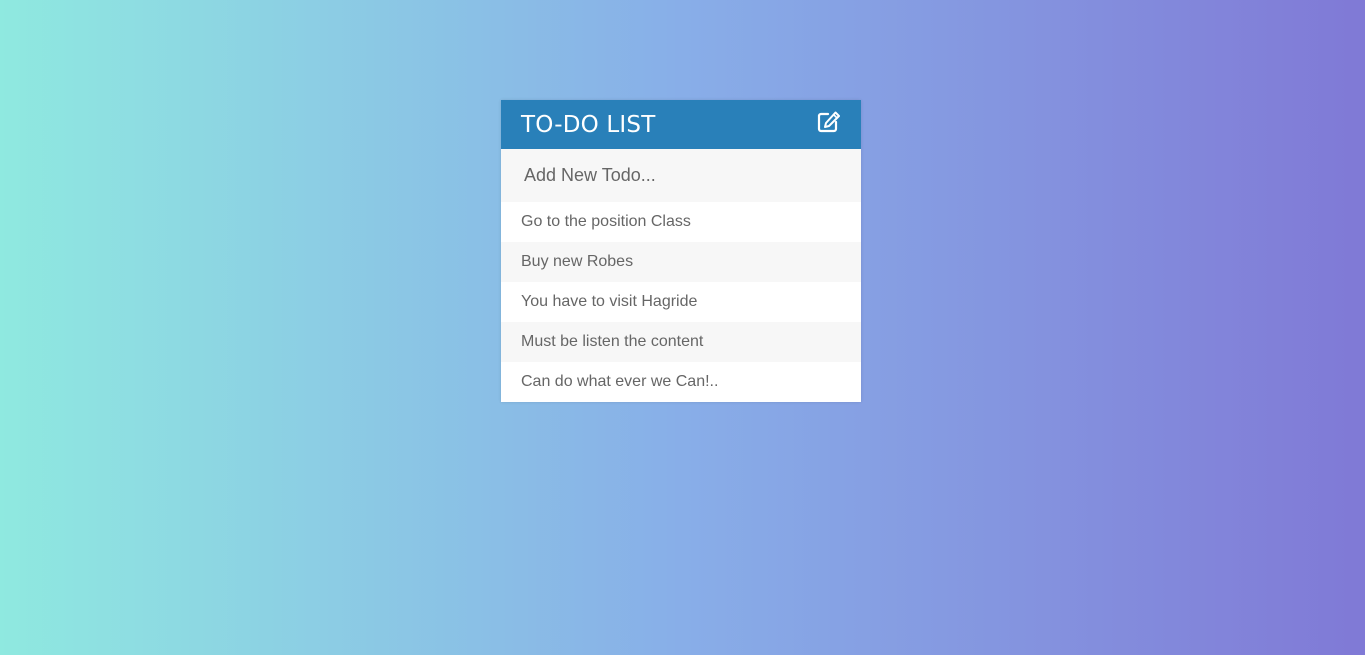 Image resolution: width=1365 pixels, height=655 pixels. Describe the element at coordinates (681, 124) in the screenshot. I see `todo-header: TO-DO LIST` at that location.